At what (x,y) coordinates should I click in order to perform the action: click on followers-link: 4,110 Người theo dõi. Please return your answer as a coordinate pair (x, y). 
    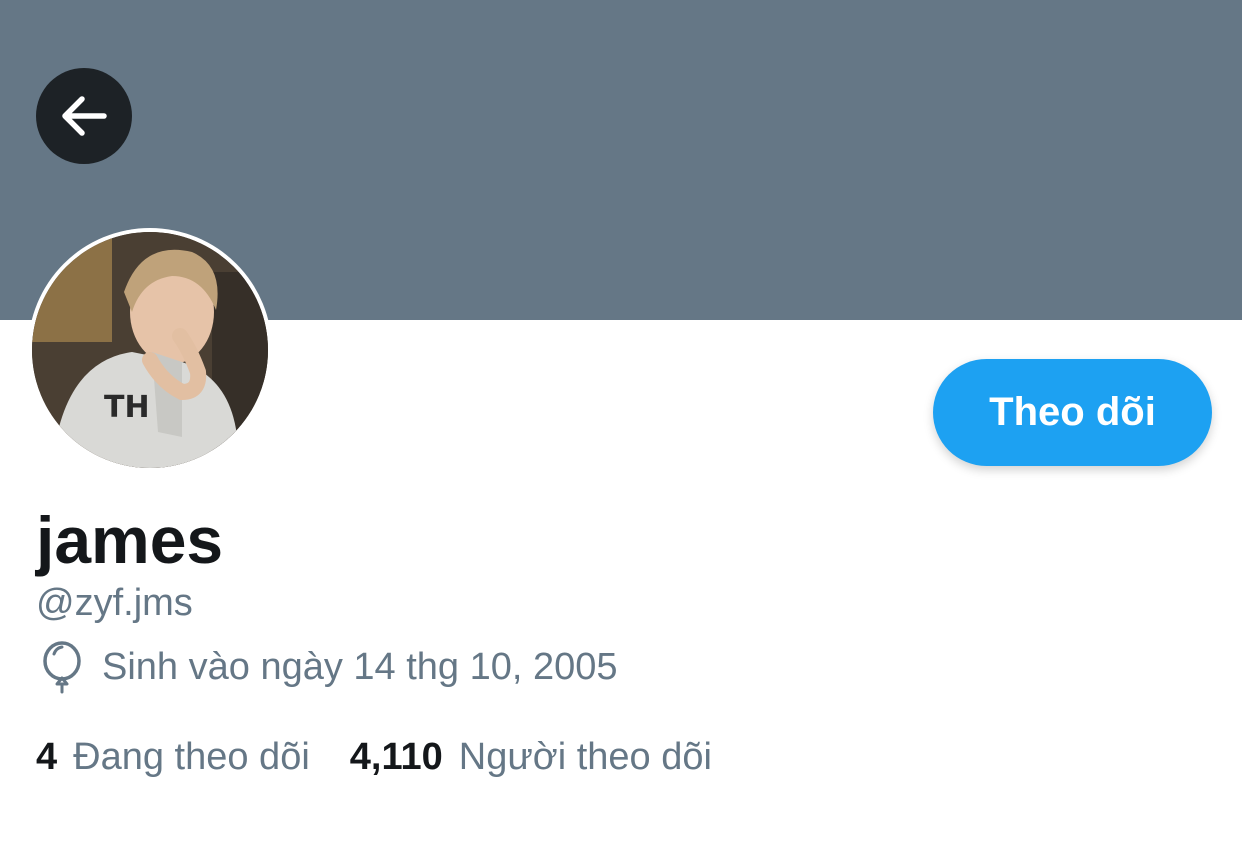
    Looking at the image, I should click on (531, 757).